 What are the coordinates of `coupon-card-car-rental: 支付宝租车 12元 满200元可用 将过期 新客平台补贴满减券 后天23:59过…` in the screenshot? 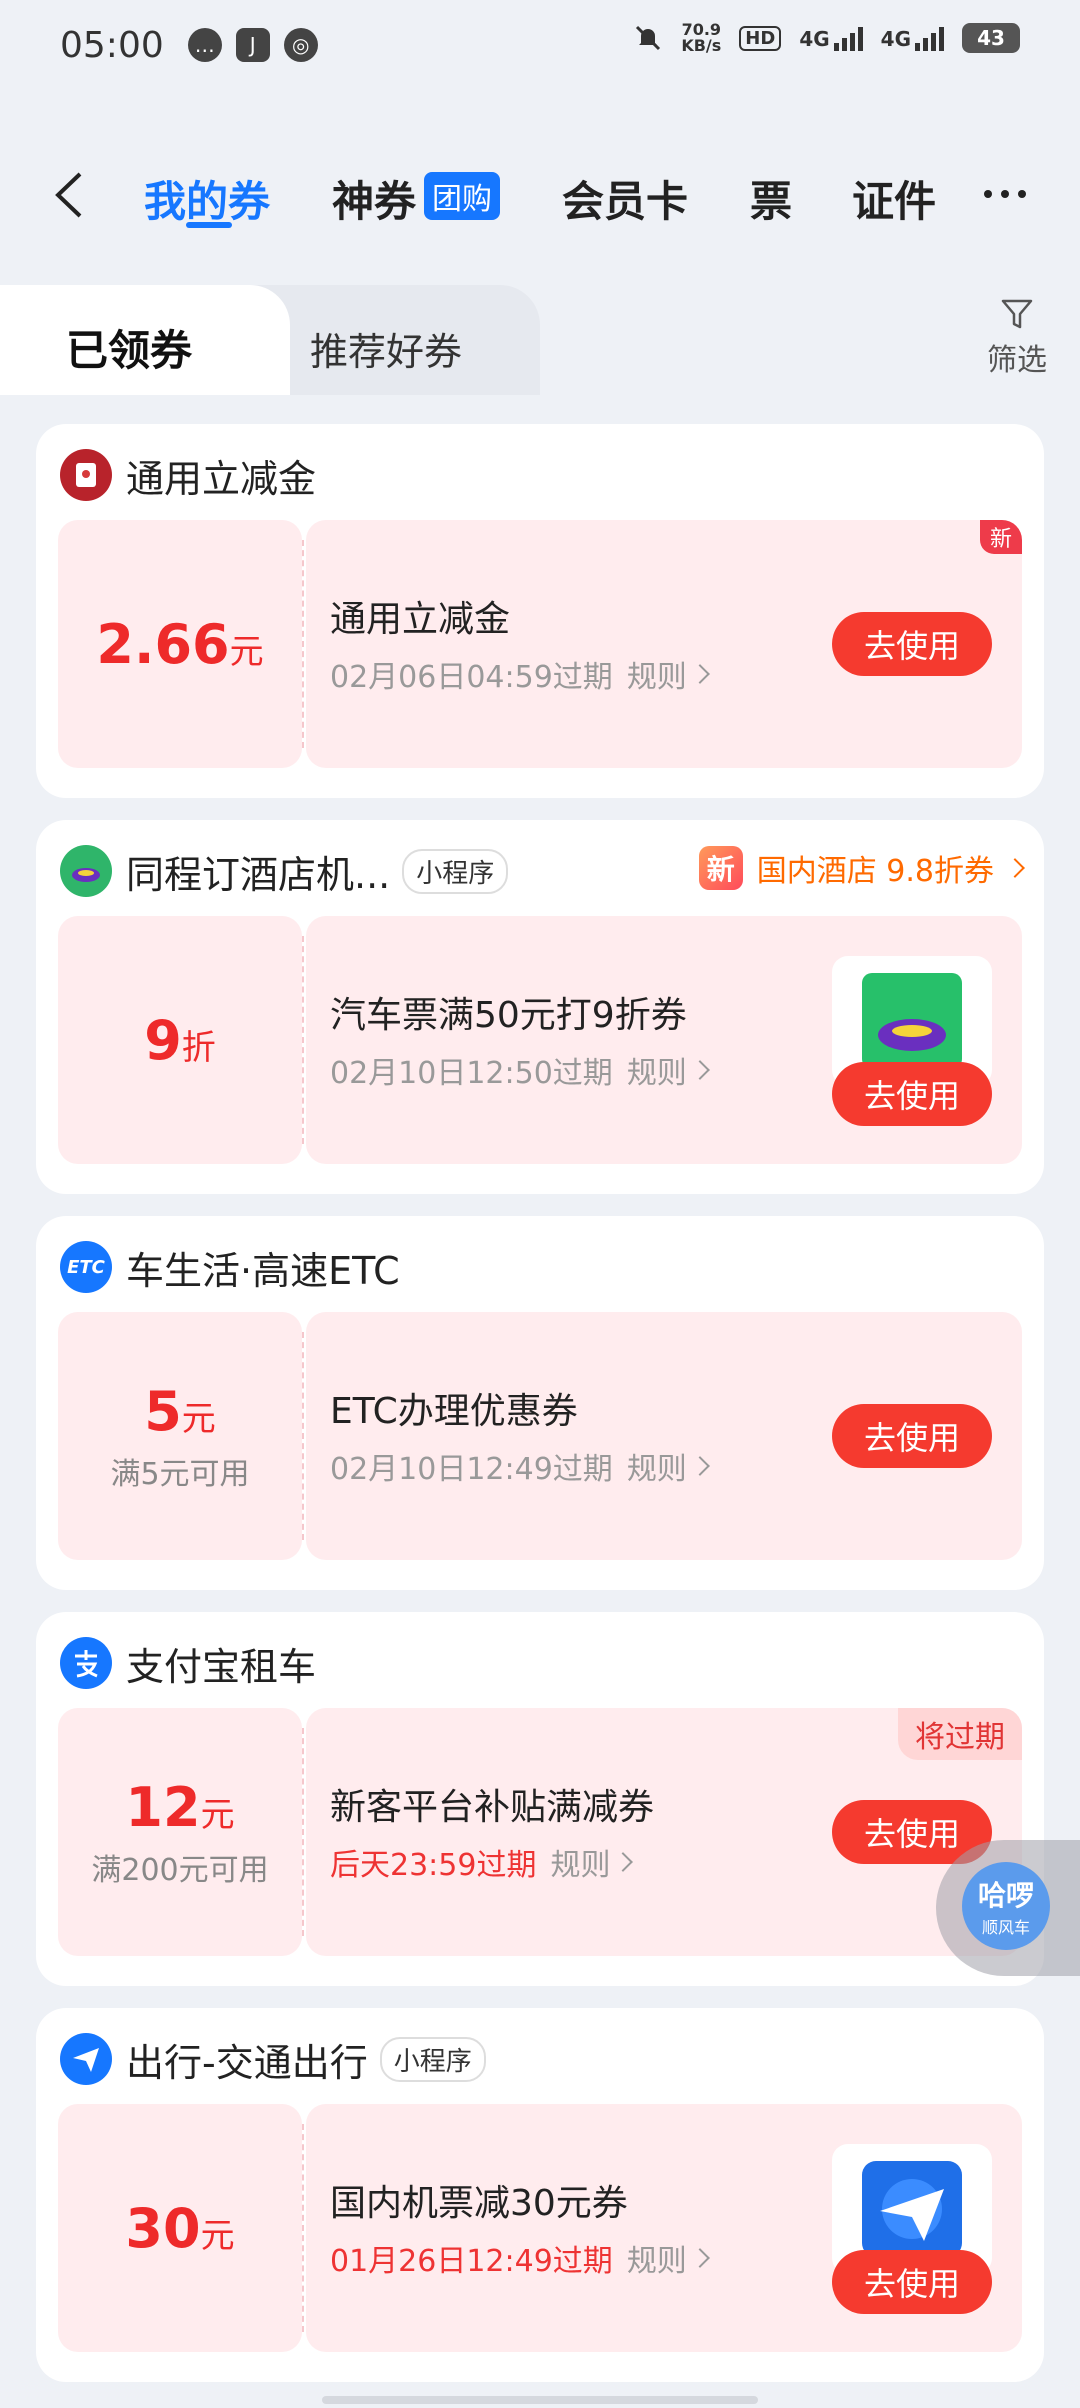 It's located at (540, 1799).